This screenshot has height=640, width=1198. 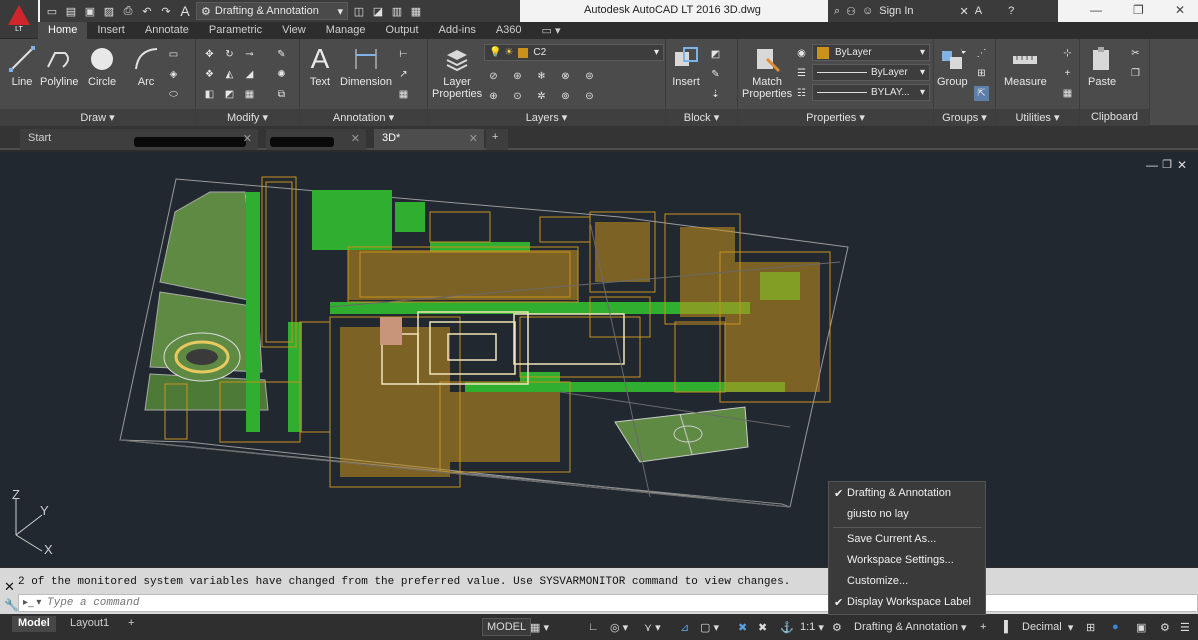 What do you see at coordinates (539, 627) in the screenshot?
I see `grid-icon: ▦ ▾` at bounding box center [539, 627].